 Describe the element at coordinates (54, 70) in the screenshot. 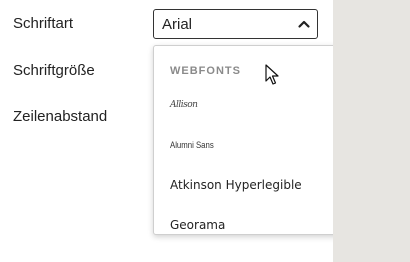

I see `font-size-label: Schriftgröße` at that location.